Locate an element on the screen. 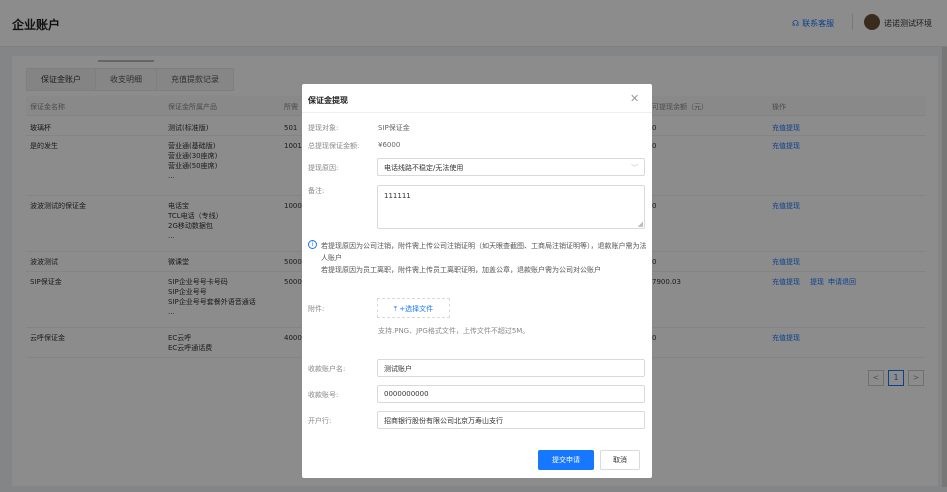 This screenshot has width=947, height=492. attachment-label: 附件: is located at coordinates (316, 309).